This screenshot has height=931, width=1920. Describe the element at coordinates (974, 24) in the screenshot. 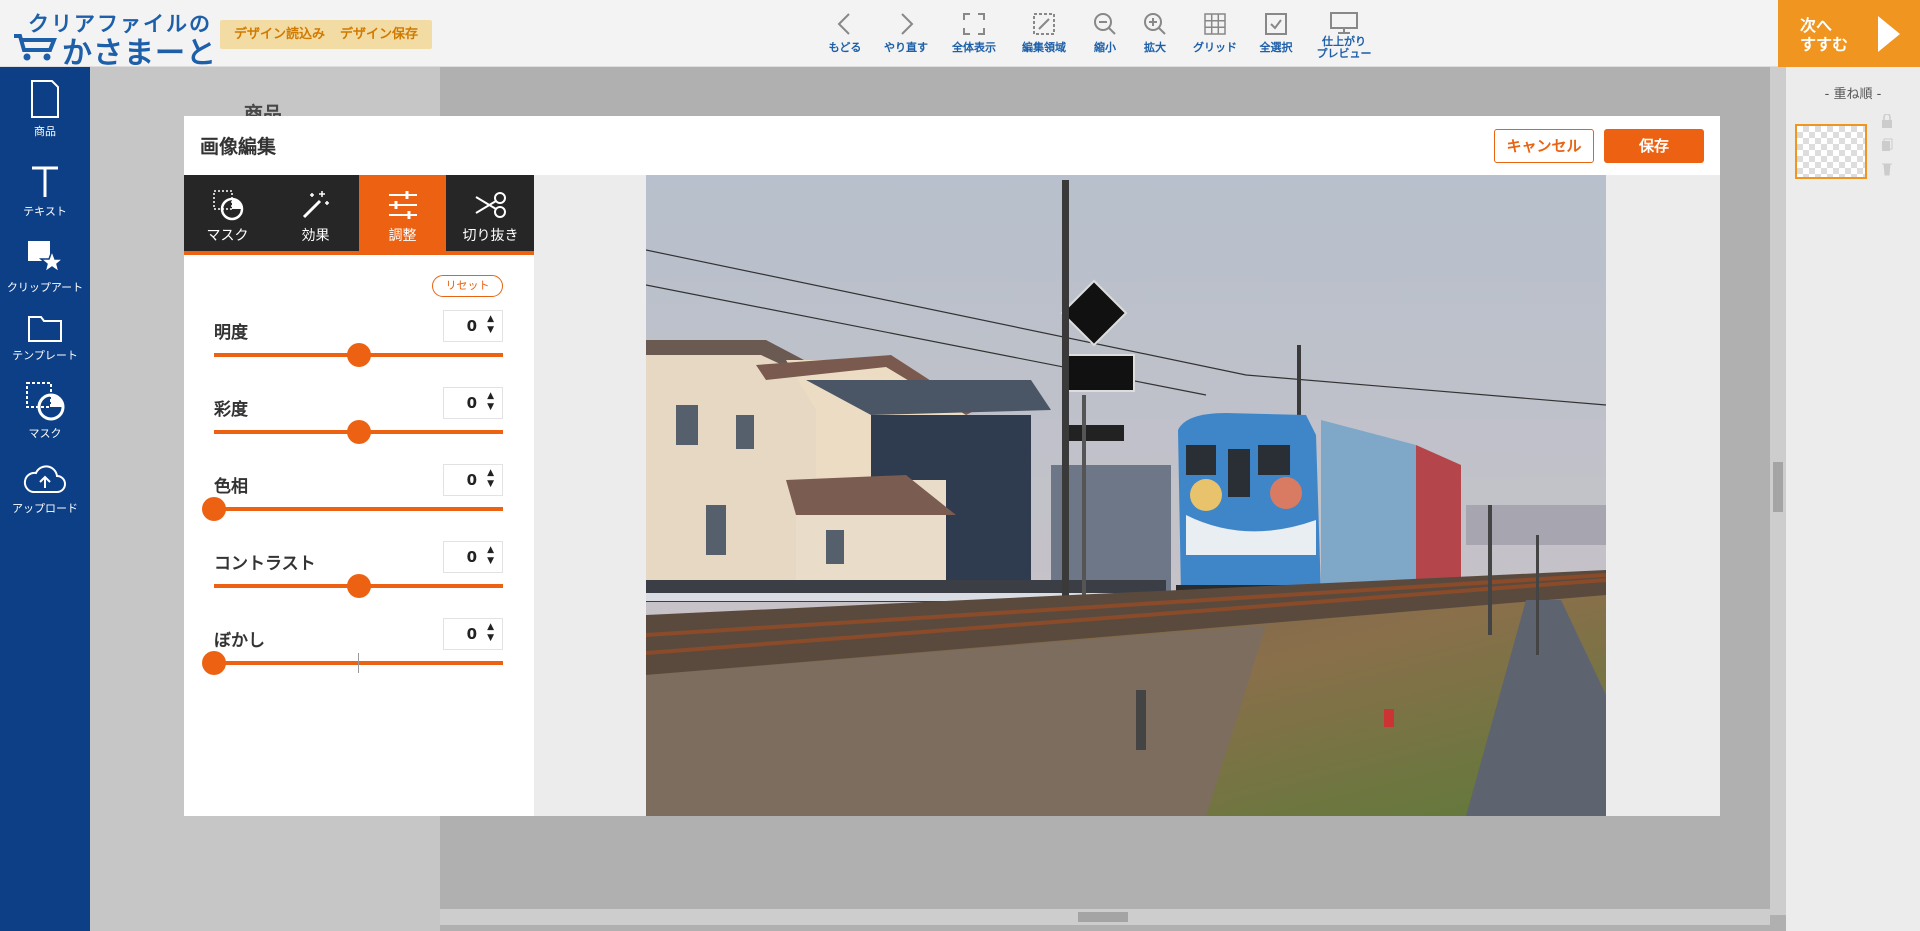

I see `fit-screen-icon` at that location.